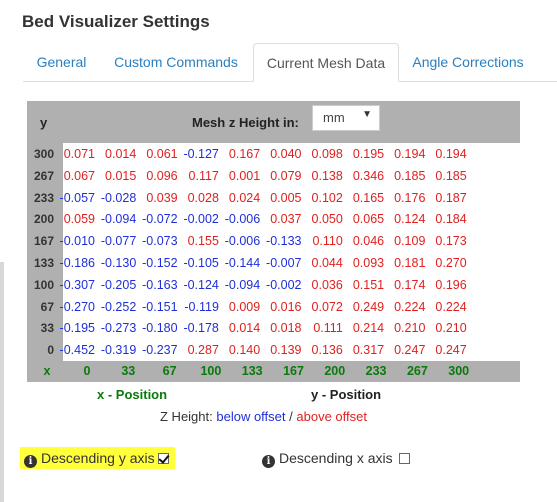  What do you see at coordinates (118, 284) in the screenshot?
I see `mesh-cell: -0.205` at bounding box center [118, 284].